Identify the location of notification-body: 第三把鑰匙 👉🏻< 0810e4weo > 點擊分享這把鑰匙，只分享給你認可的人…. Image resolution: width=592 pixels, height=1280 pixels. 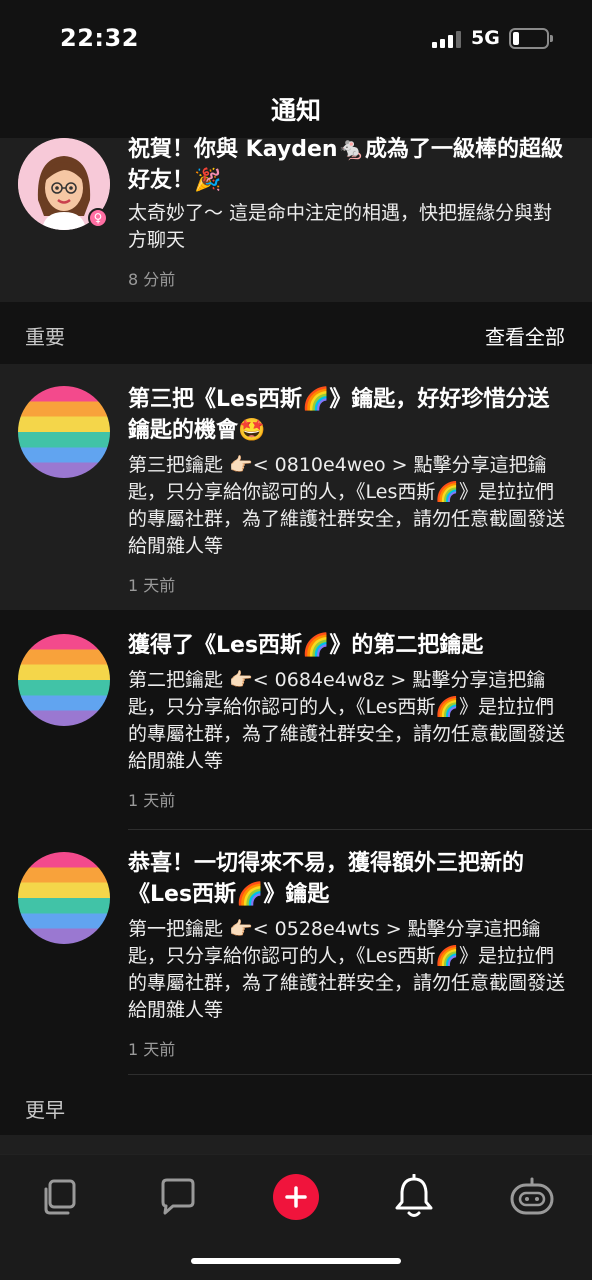
(347, 505).